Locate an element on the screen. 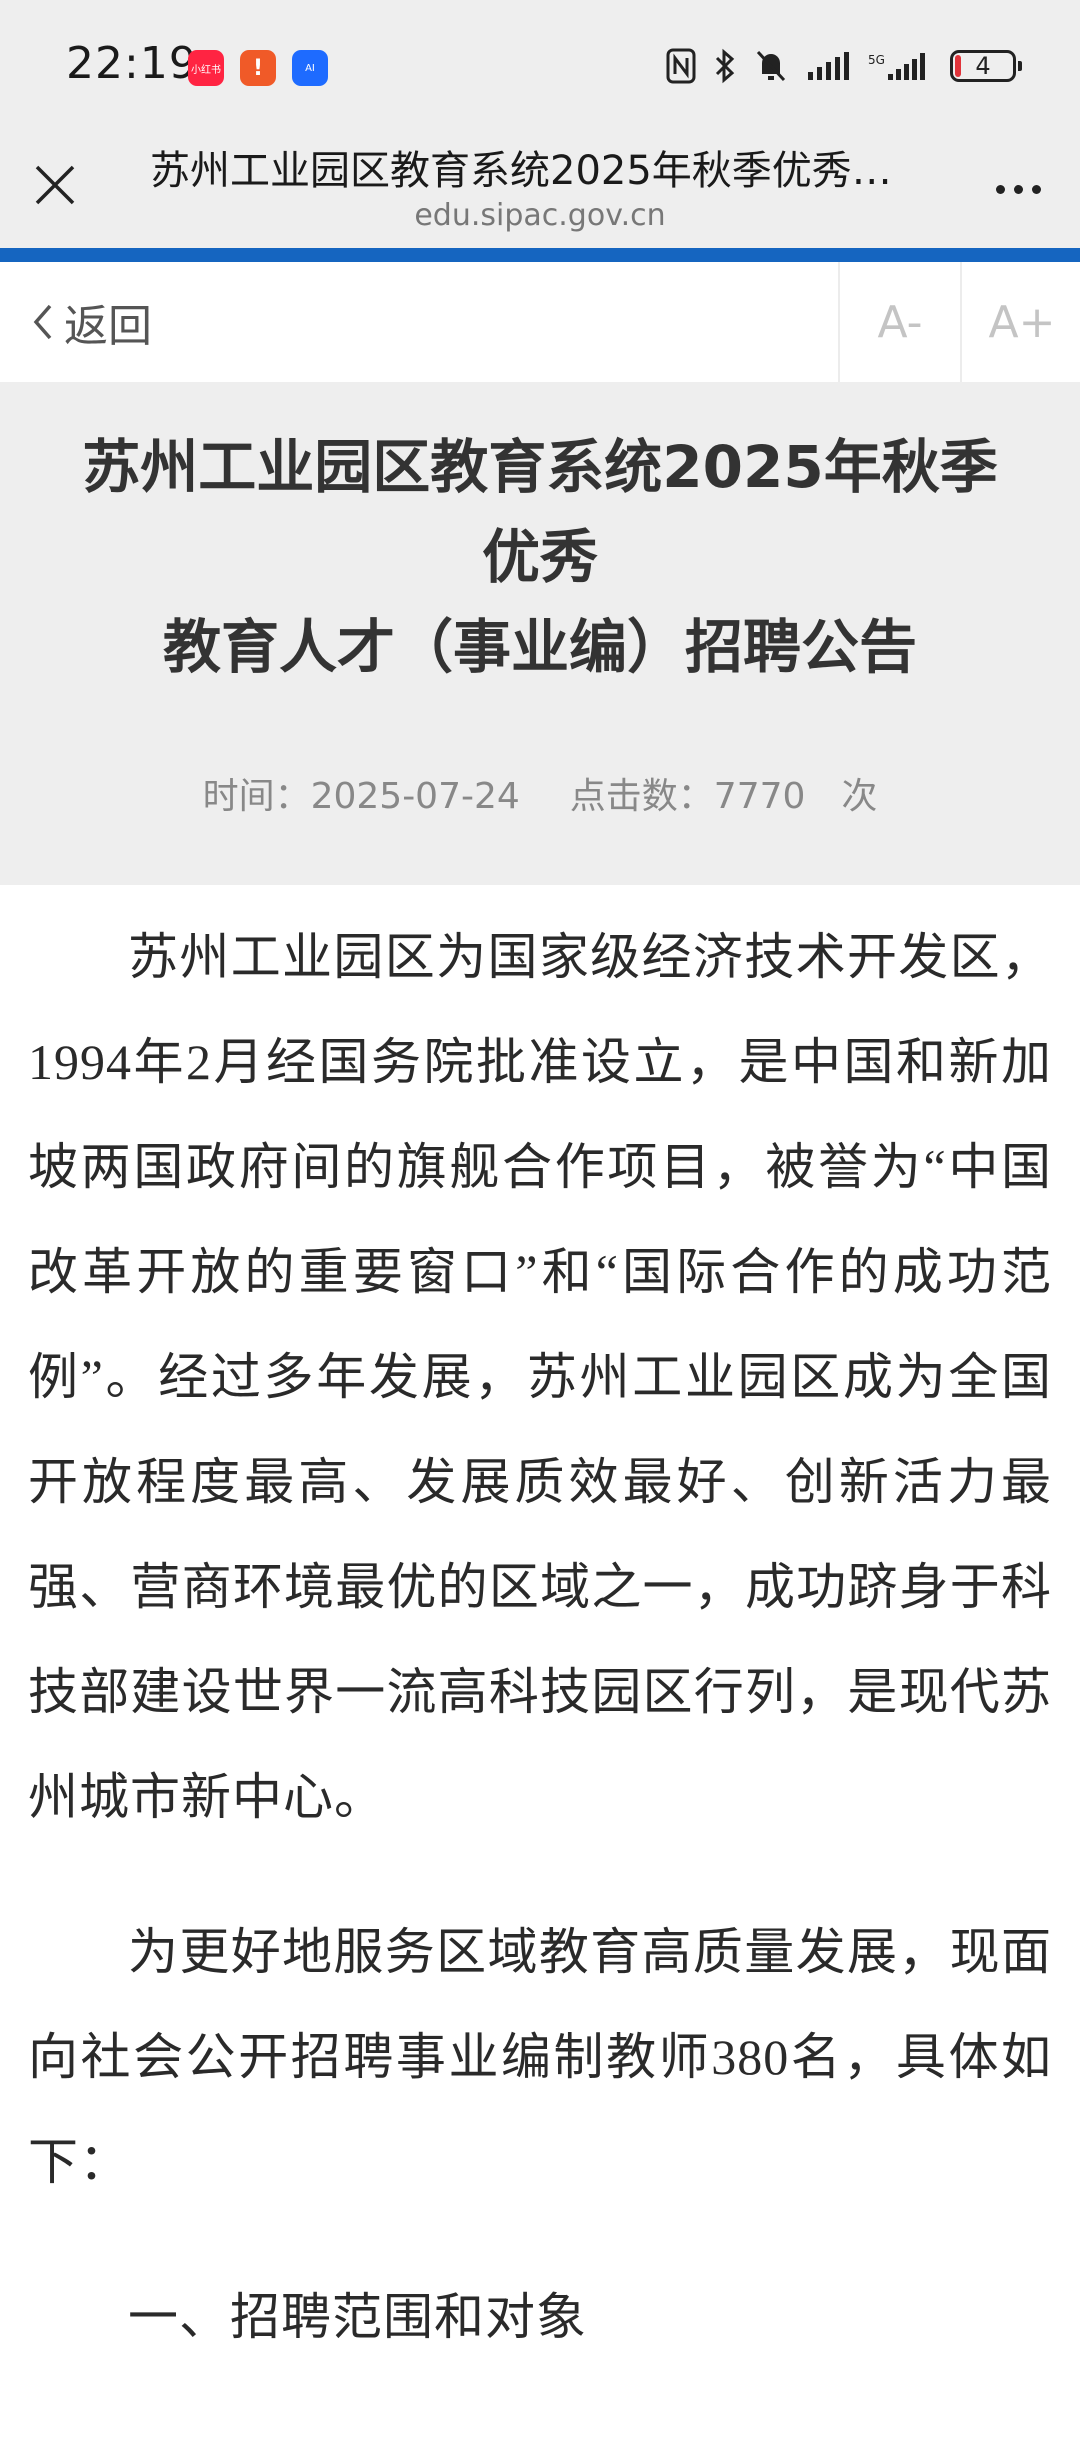 The height and width of the screenshot is (2438, 1080). battery-icon: 4 is located at coordinates (986, 66).